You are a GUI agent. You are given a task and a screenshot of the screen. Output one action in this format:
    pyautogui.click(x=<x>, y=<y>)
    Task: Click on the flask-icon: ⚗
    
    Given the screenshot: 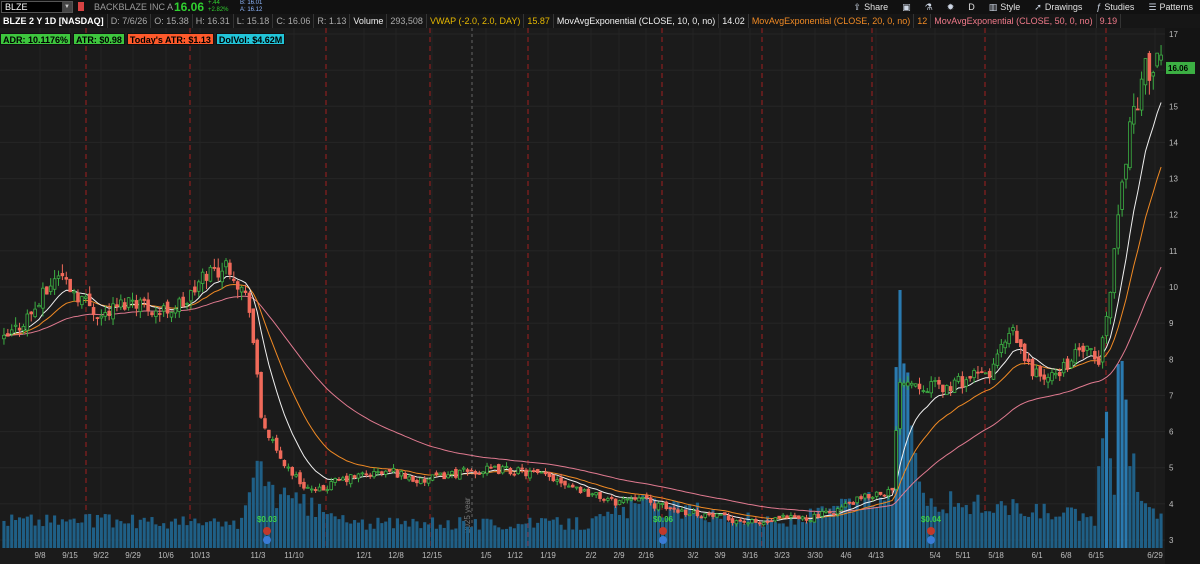 What is the action you would take?
    pyautogui.click(x=928, y=6)
    